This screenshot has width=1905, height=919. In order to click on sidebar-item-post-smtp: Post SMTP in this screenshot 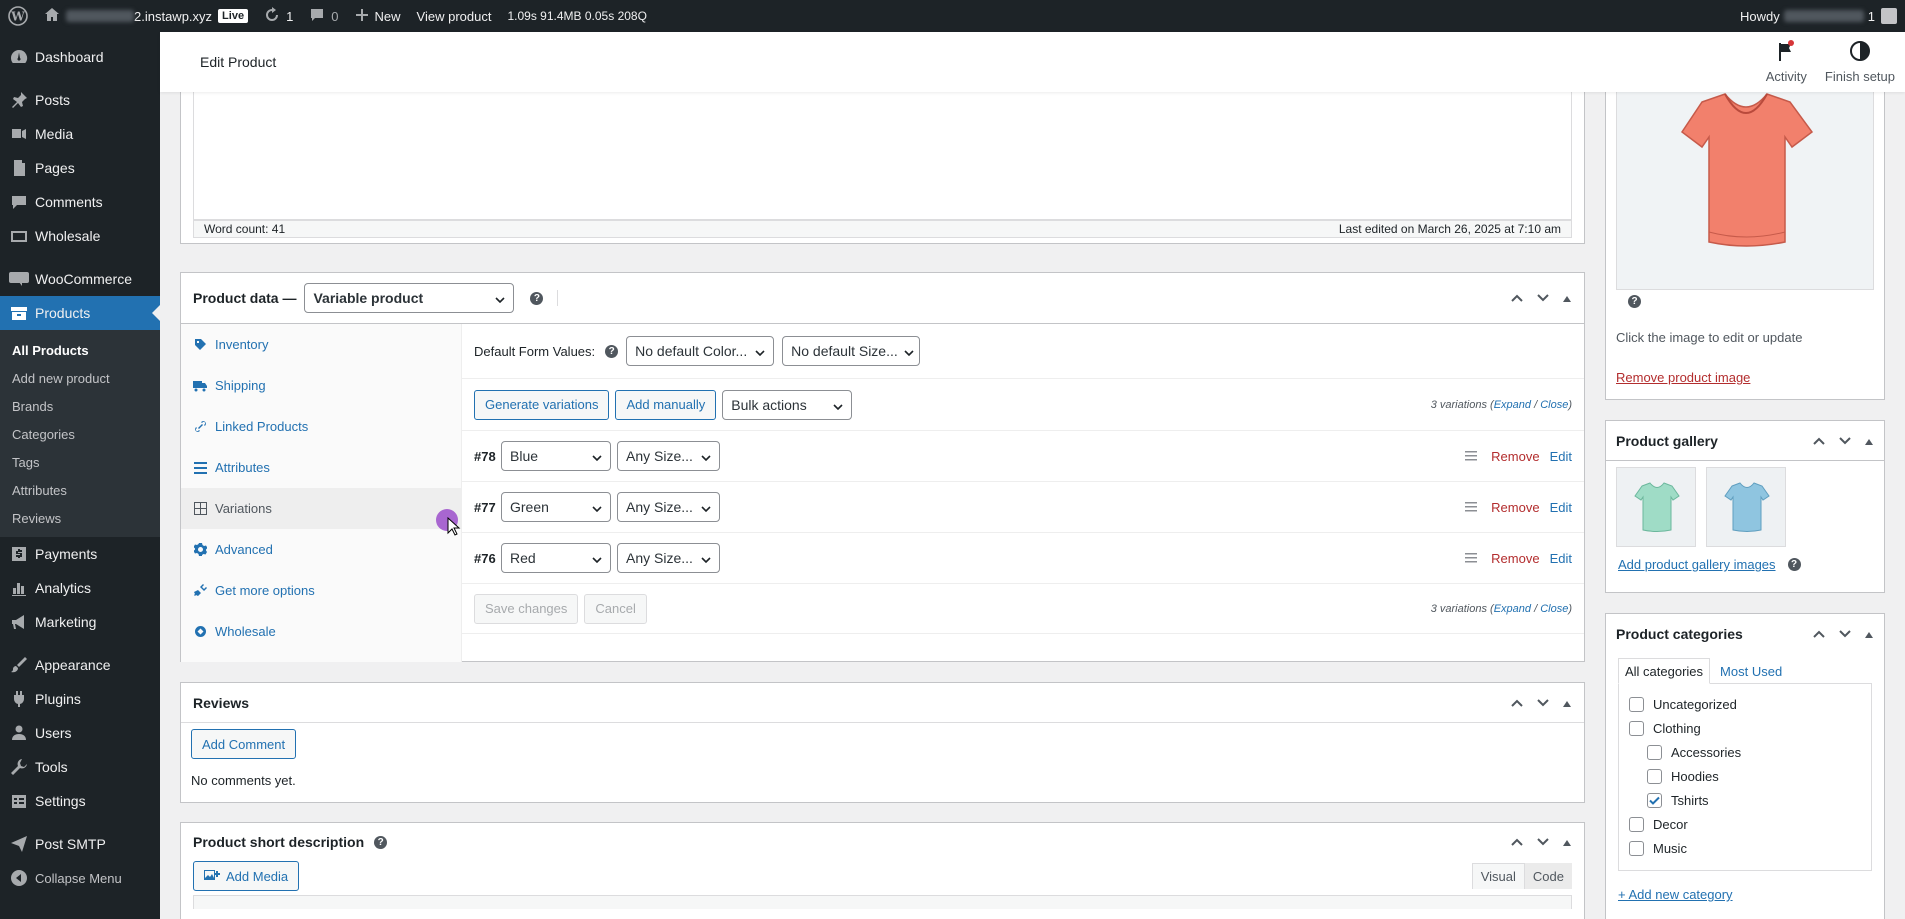, I will do `click(80, 844)`.